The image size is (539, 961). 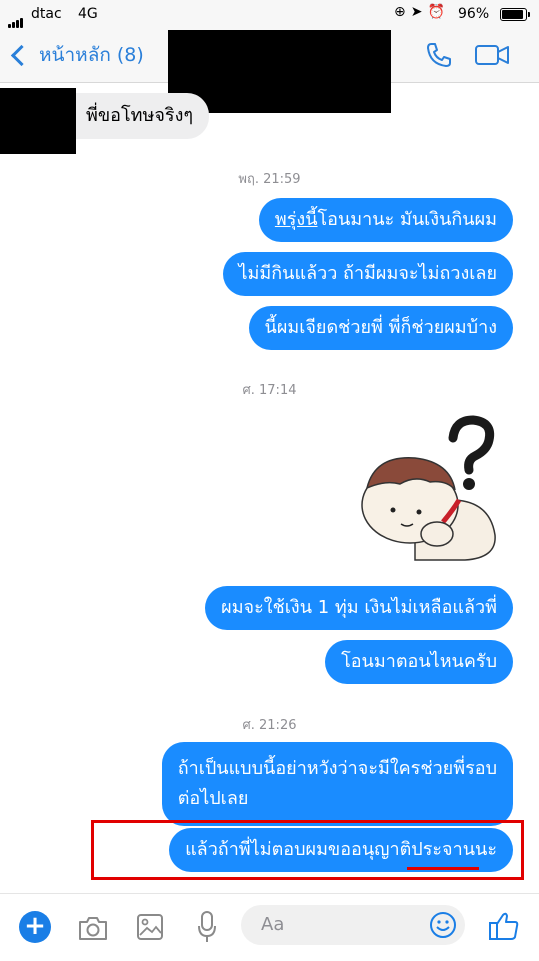 I want to click on back-label: หน้าหลัก (8), so click(x=91, y=55).